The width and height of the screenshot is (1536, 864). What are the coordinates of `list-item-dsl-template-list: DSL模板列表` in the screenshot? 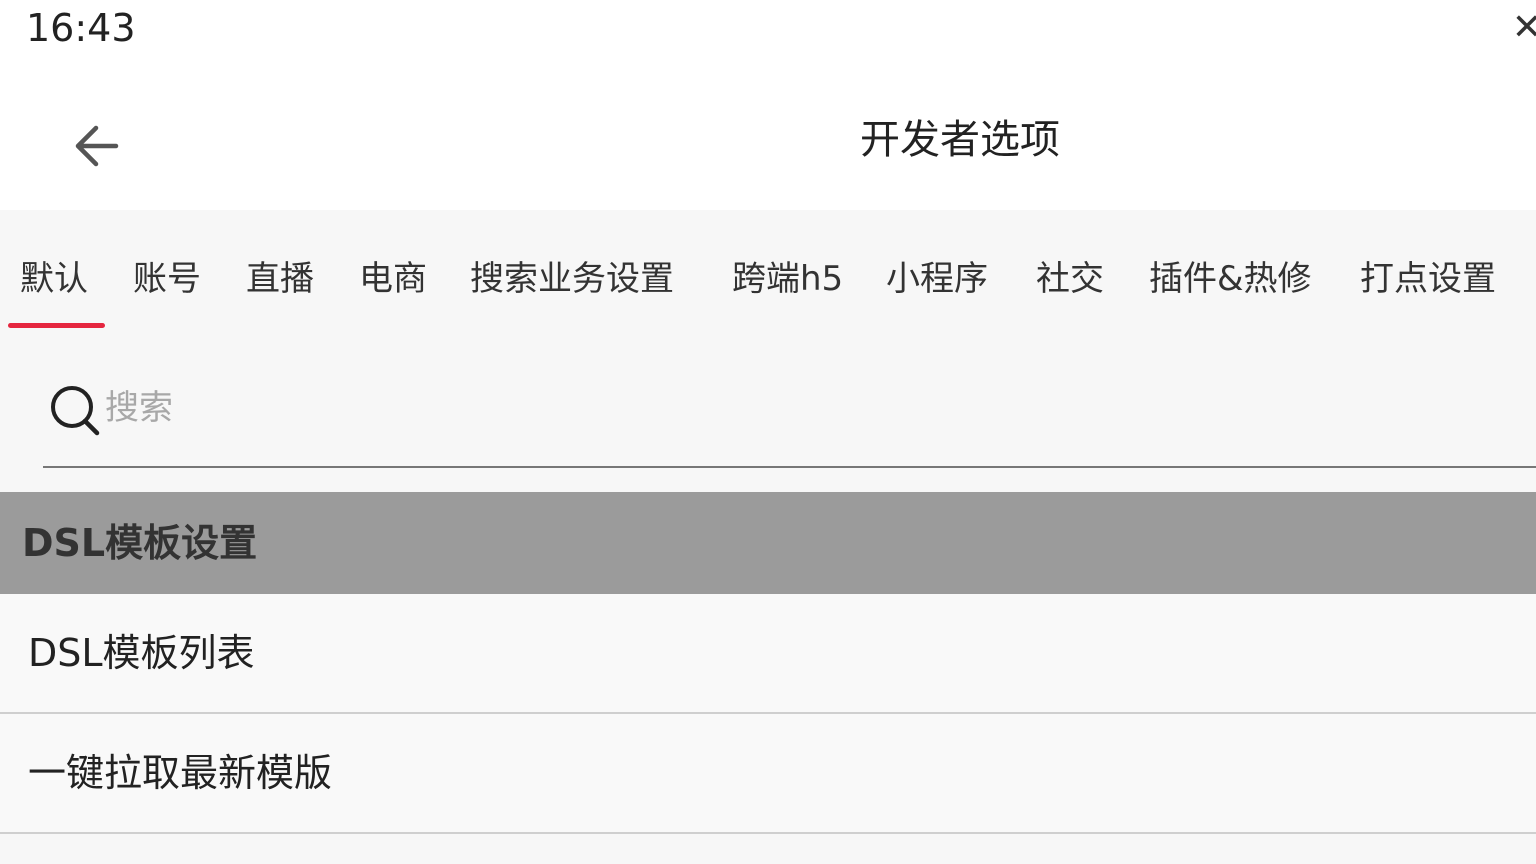 It's located at (768, 654).